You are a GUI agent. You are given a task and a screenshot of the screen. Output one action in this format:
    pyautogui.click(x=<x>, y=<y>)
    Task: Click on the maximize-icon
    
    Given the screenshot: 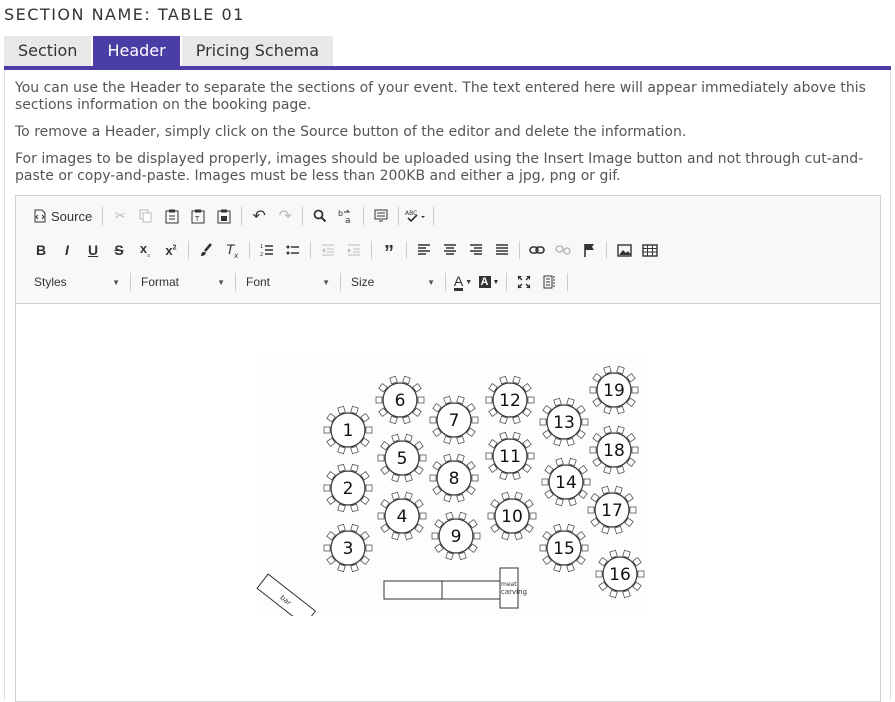 What is the action you would take?
    pyautogui.click(x=524, y=282)
    